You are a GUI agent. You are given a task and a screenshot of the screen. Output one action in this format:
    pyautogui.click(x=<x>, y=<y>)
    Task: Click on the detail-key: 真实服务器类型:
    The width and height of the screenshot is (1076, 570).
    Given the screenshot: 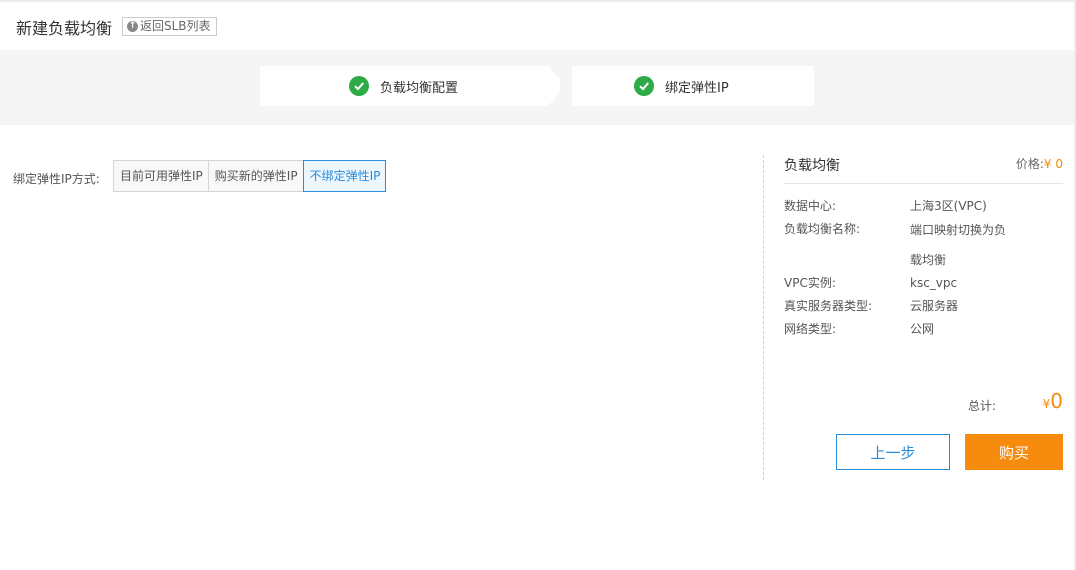 What is the action you would take?
    pyautogui.click(x=828, y=306)
    